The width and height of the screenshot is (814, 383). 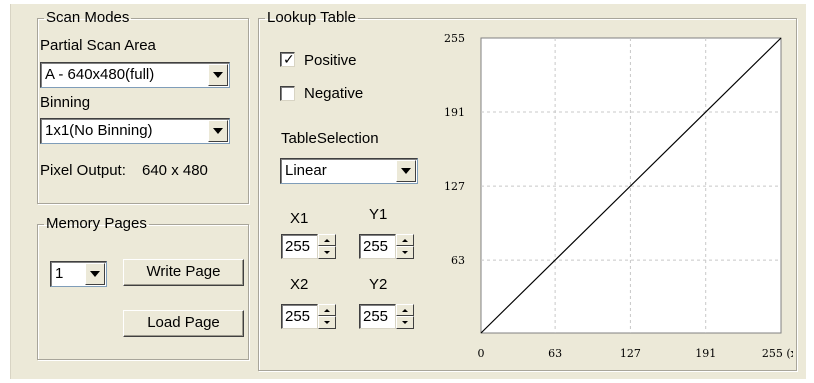 I want to click on lookup-table-title: Lookup Table, so click(x=311, y=17).